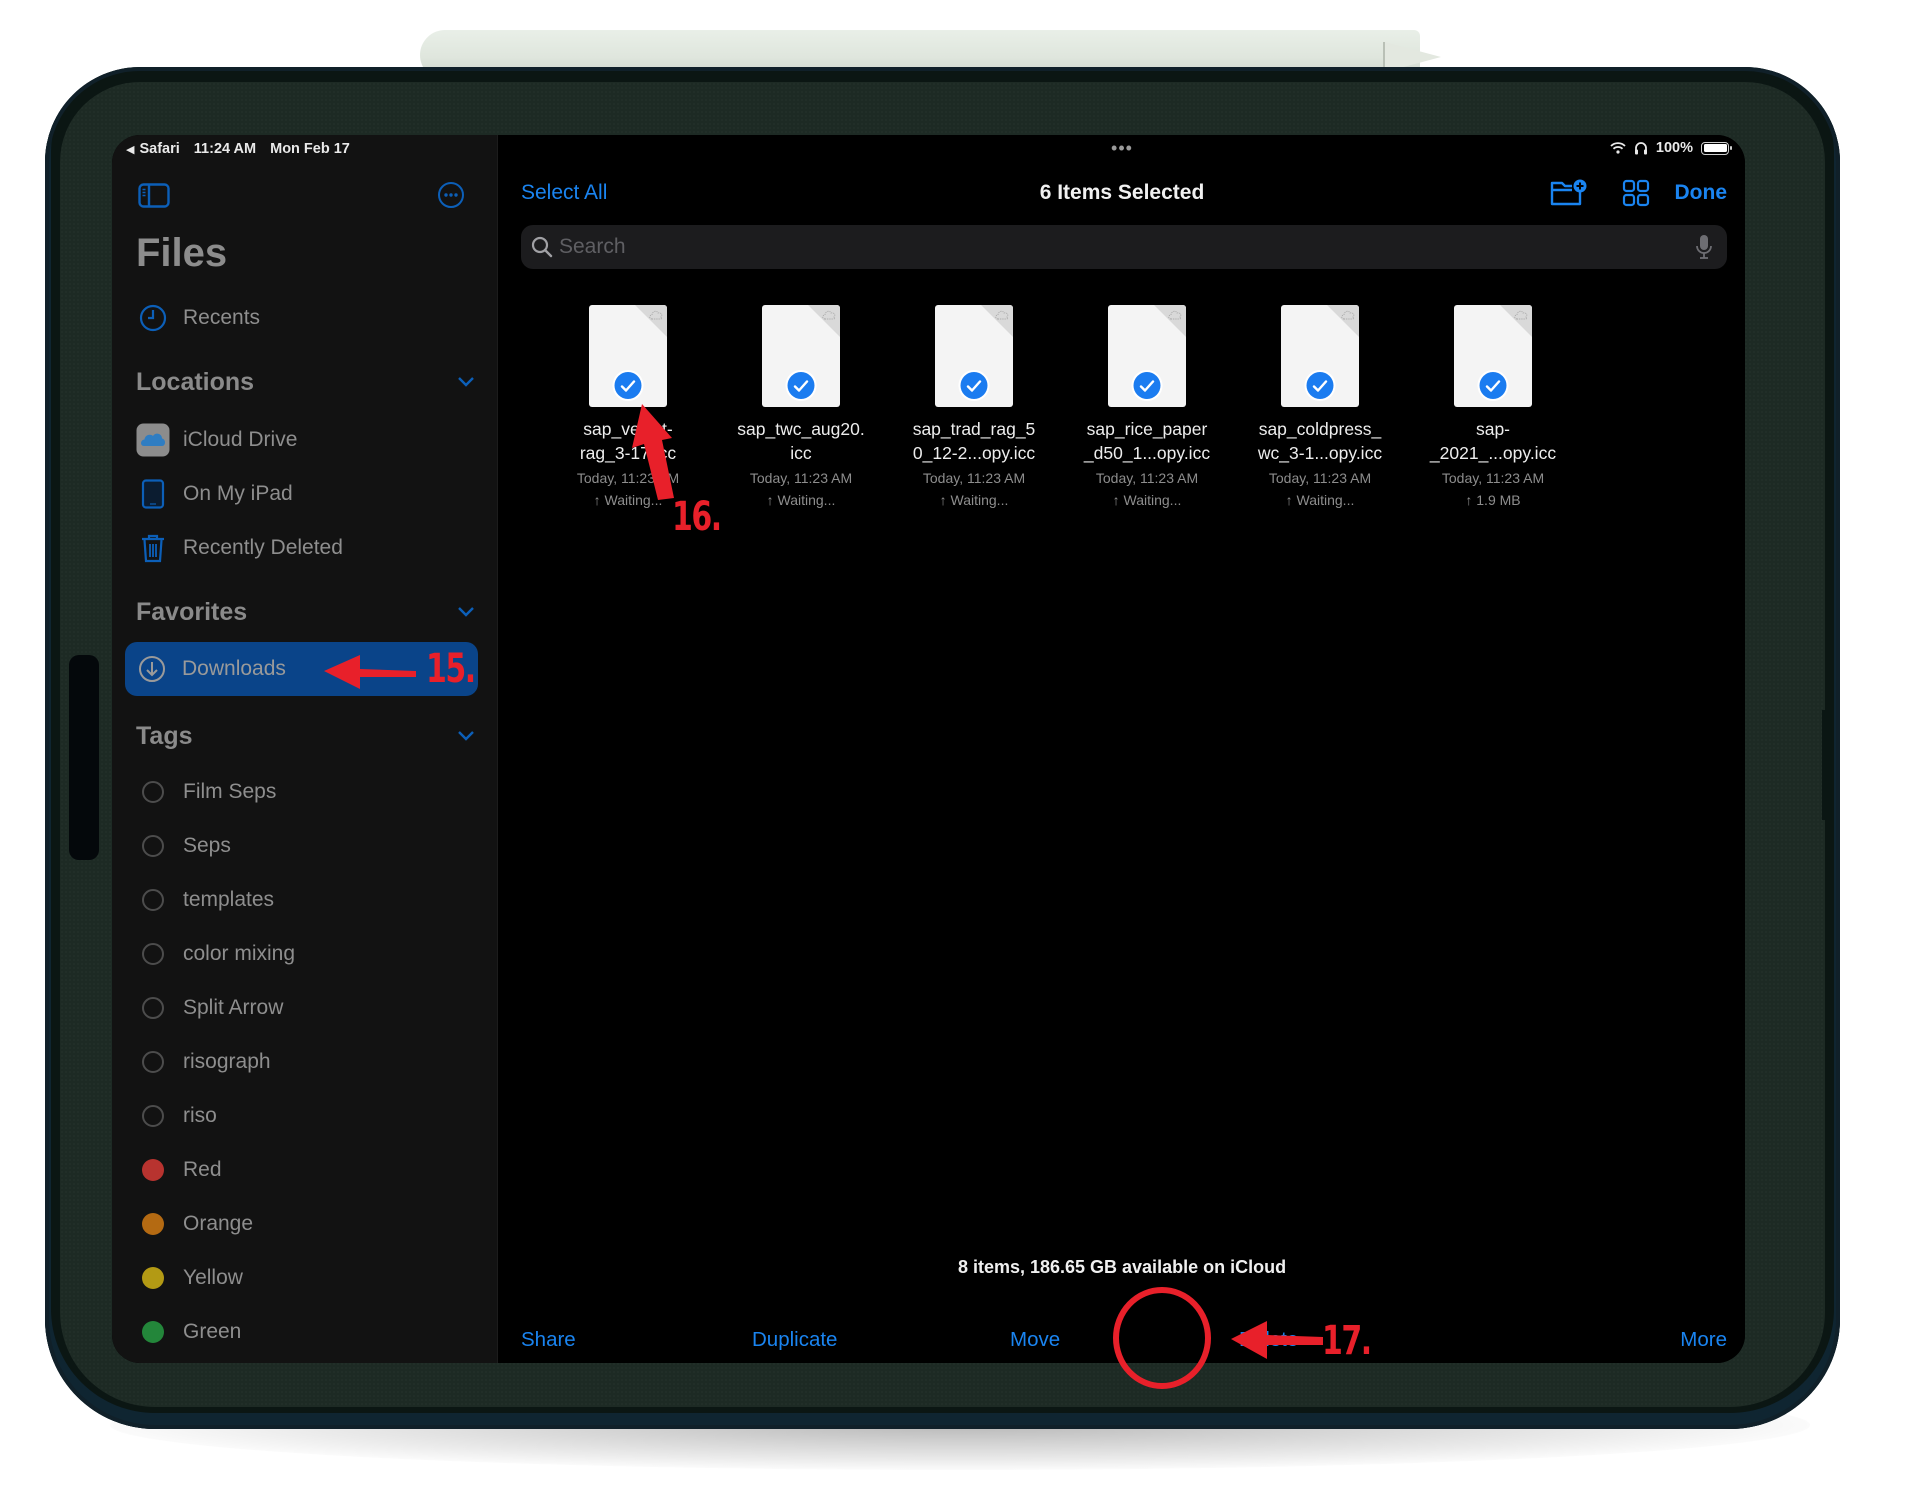 The height and width of the screenshot is (1500, 1915). Describe the element at coordinates (304, 1062) in the screenshot. I see `sidebar-item-tag: risograph` at that location.